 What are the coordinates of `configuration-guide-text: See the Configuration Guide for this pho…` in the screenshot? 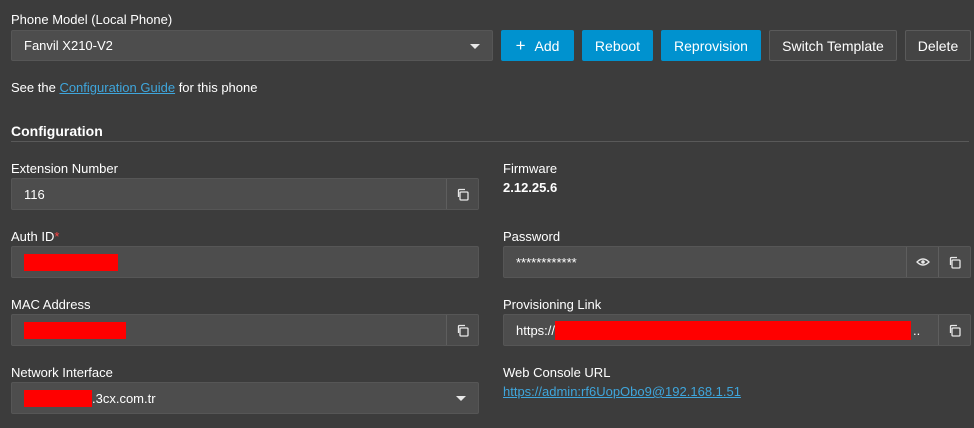 It's located at (134, 87).